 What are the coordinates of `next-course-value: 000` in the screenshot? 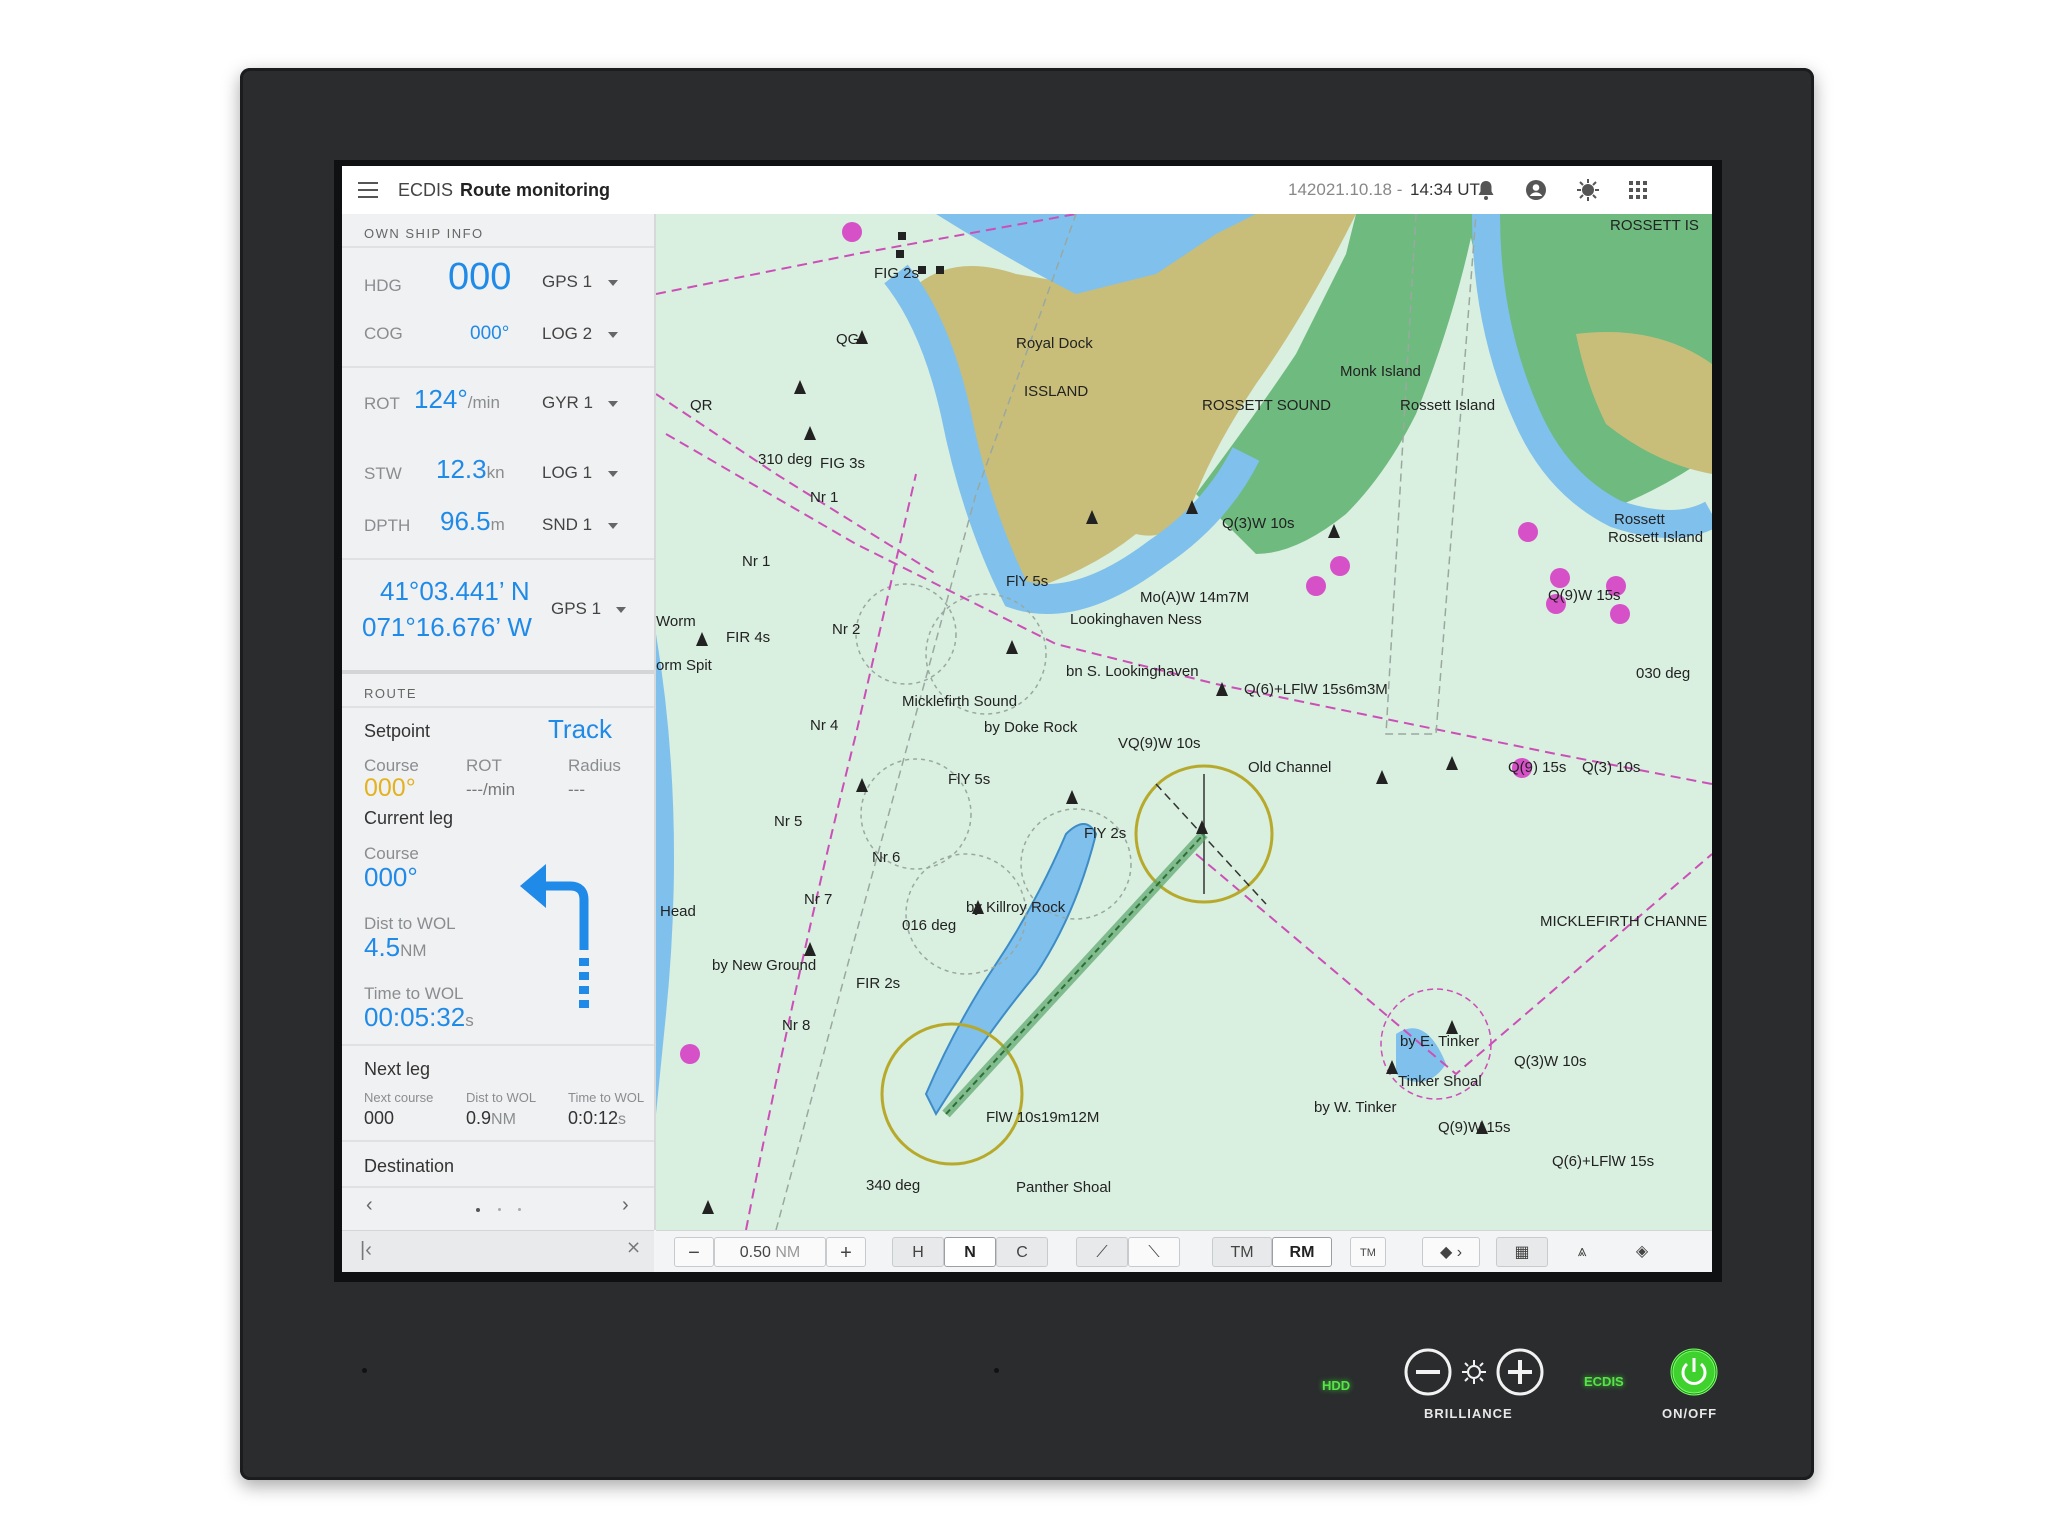 It's located at (379, 1118).